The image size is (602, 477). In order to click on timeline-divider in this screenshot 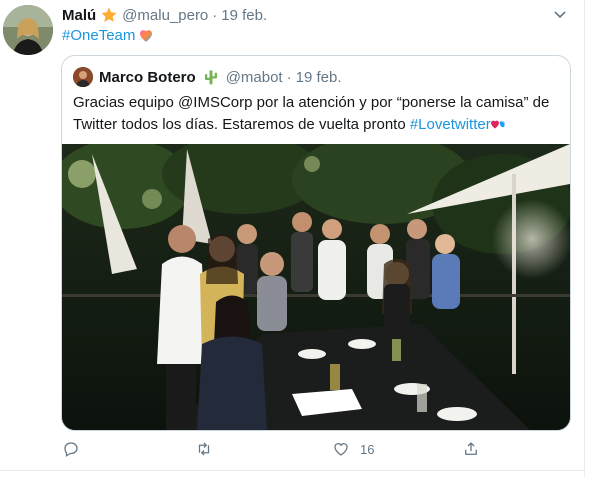, I will do `click(584, 238)`.